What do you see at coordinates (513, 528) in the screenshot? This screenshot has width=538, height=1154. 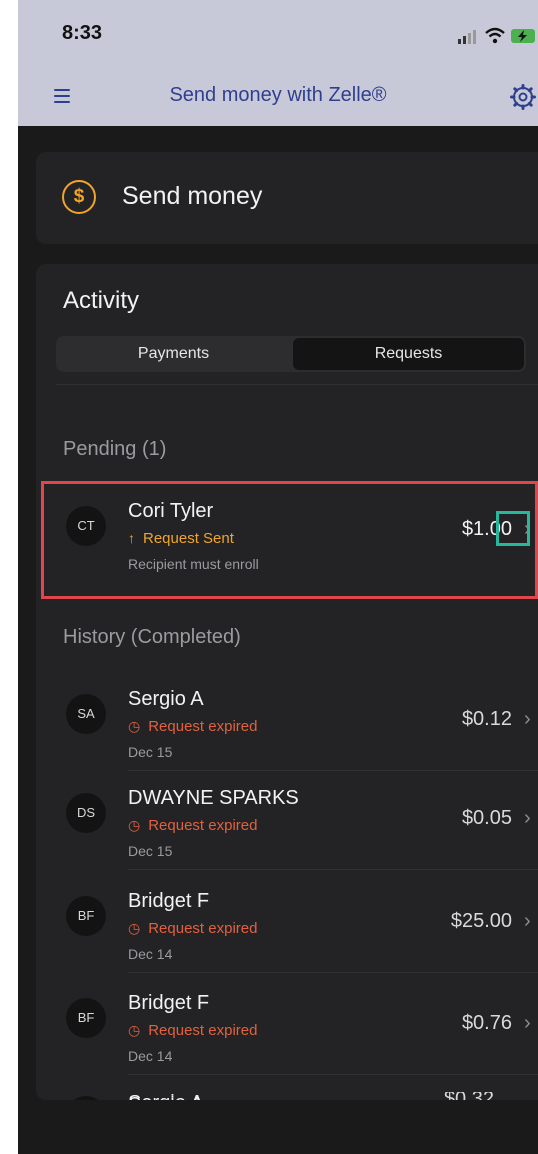 I see `highlight-box-green` at bounding box center [513, 528].